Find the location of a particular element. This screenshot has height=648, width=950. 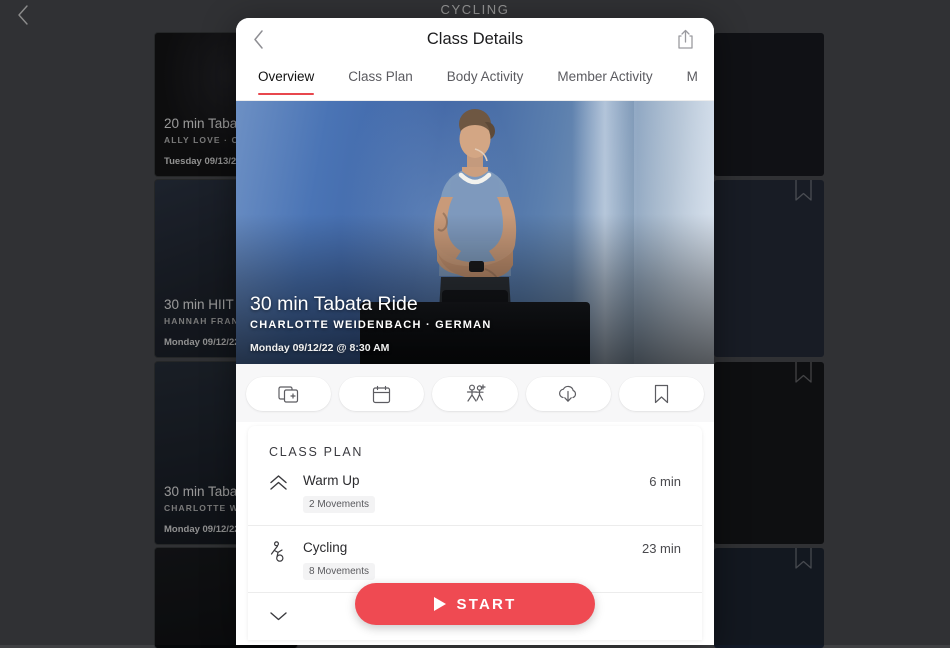

class-plan-duration: 6 min is located at coordinates (665, 481).